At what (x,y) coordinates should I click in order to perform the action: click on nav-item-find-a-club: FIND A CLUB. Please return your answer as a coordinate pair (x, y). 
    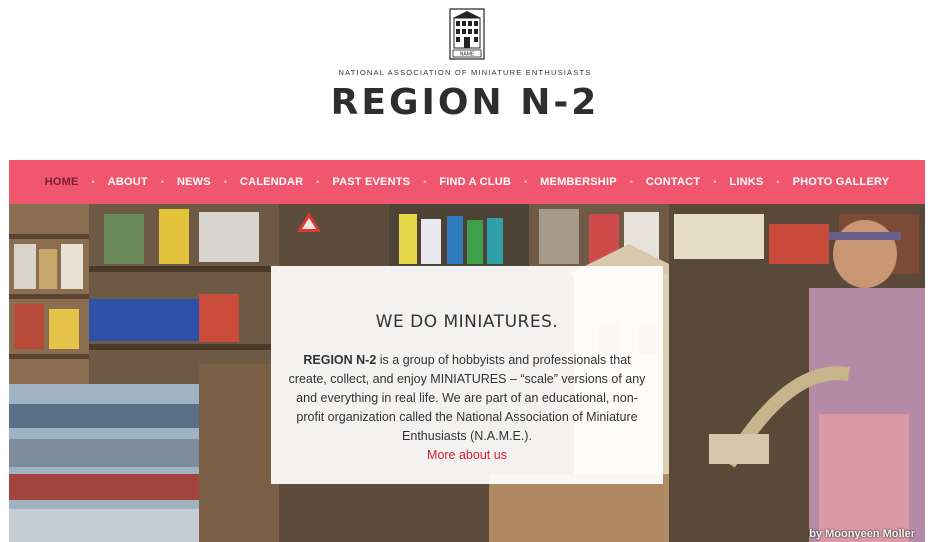
    Looking at the image, I should click on (475, 182).